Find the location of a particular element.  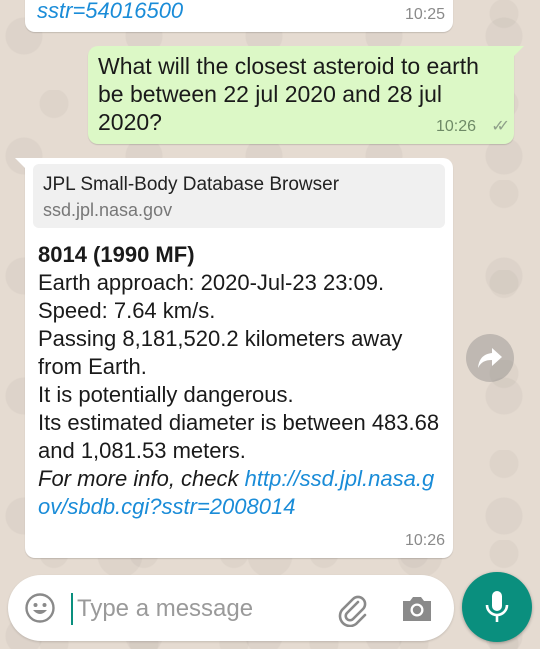

more-info-label: For more info, check is located at coordinates (141, 478).